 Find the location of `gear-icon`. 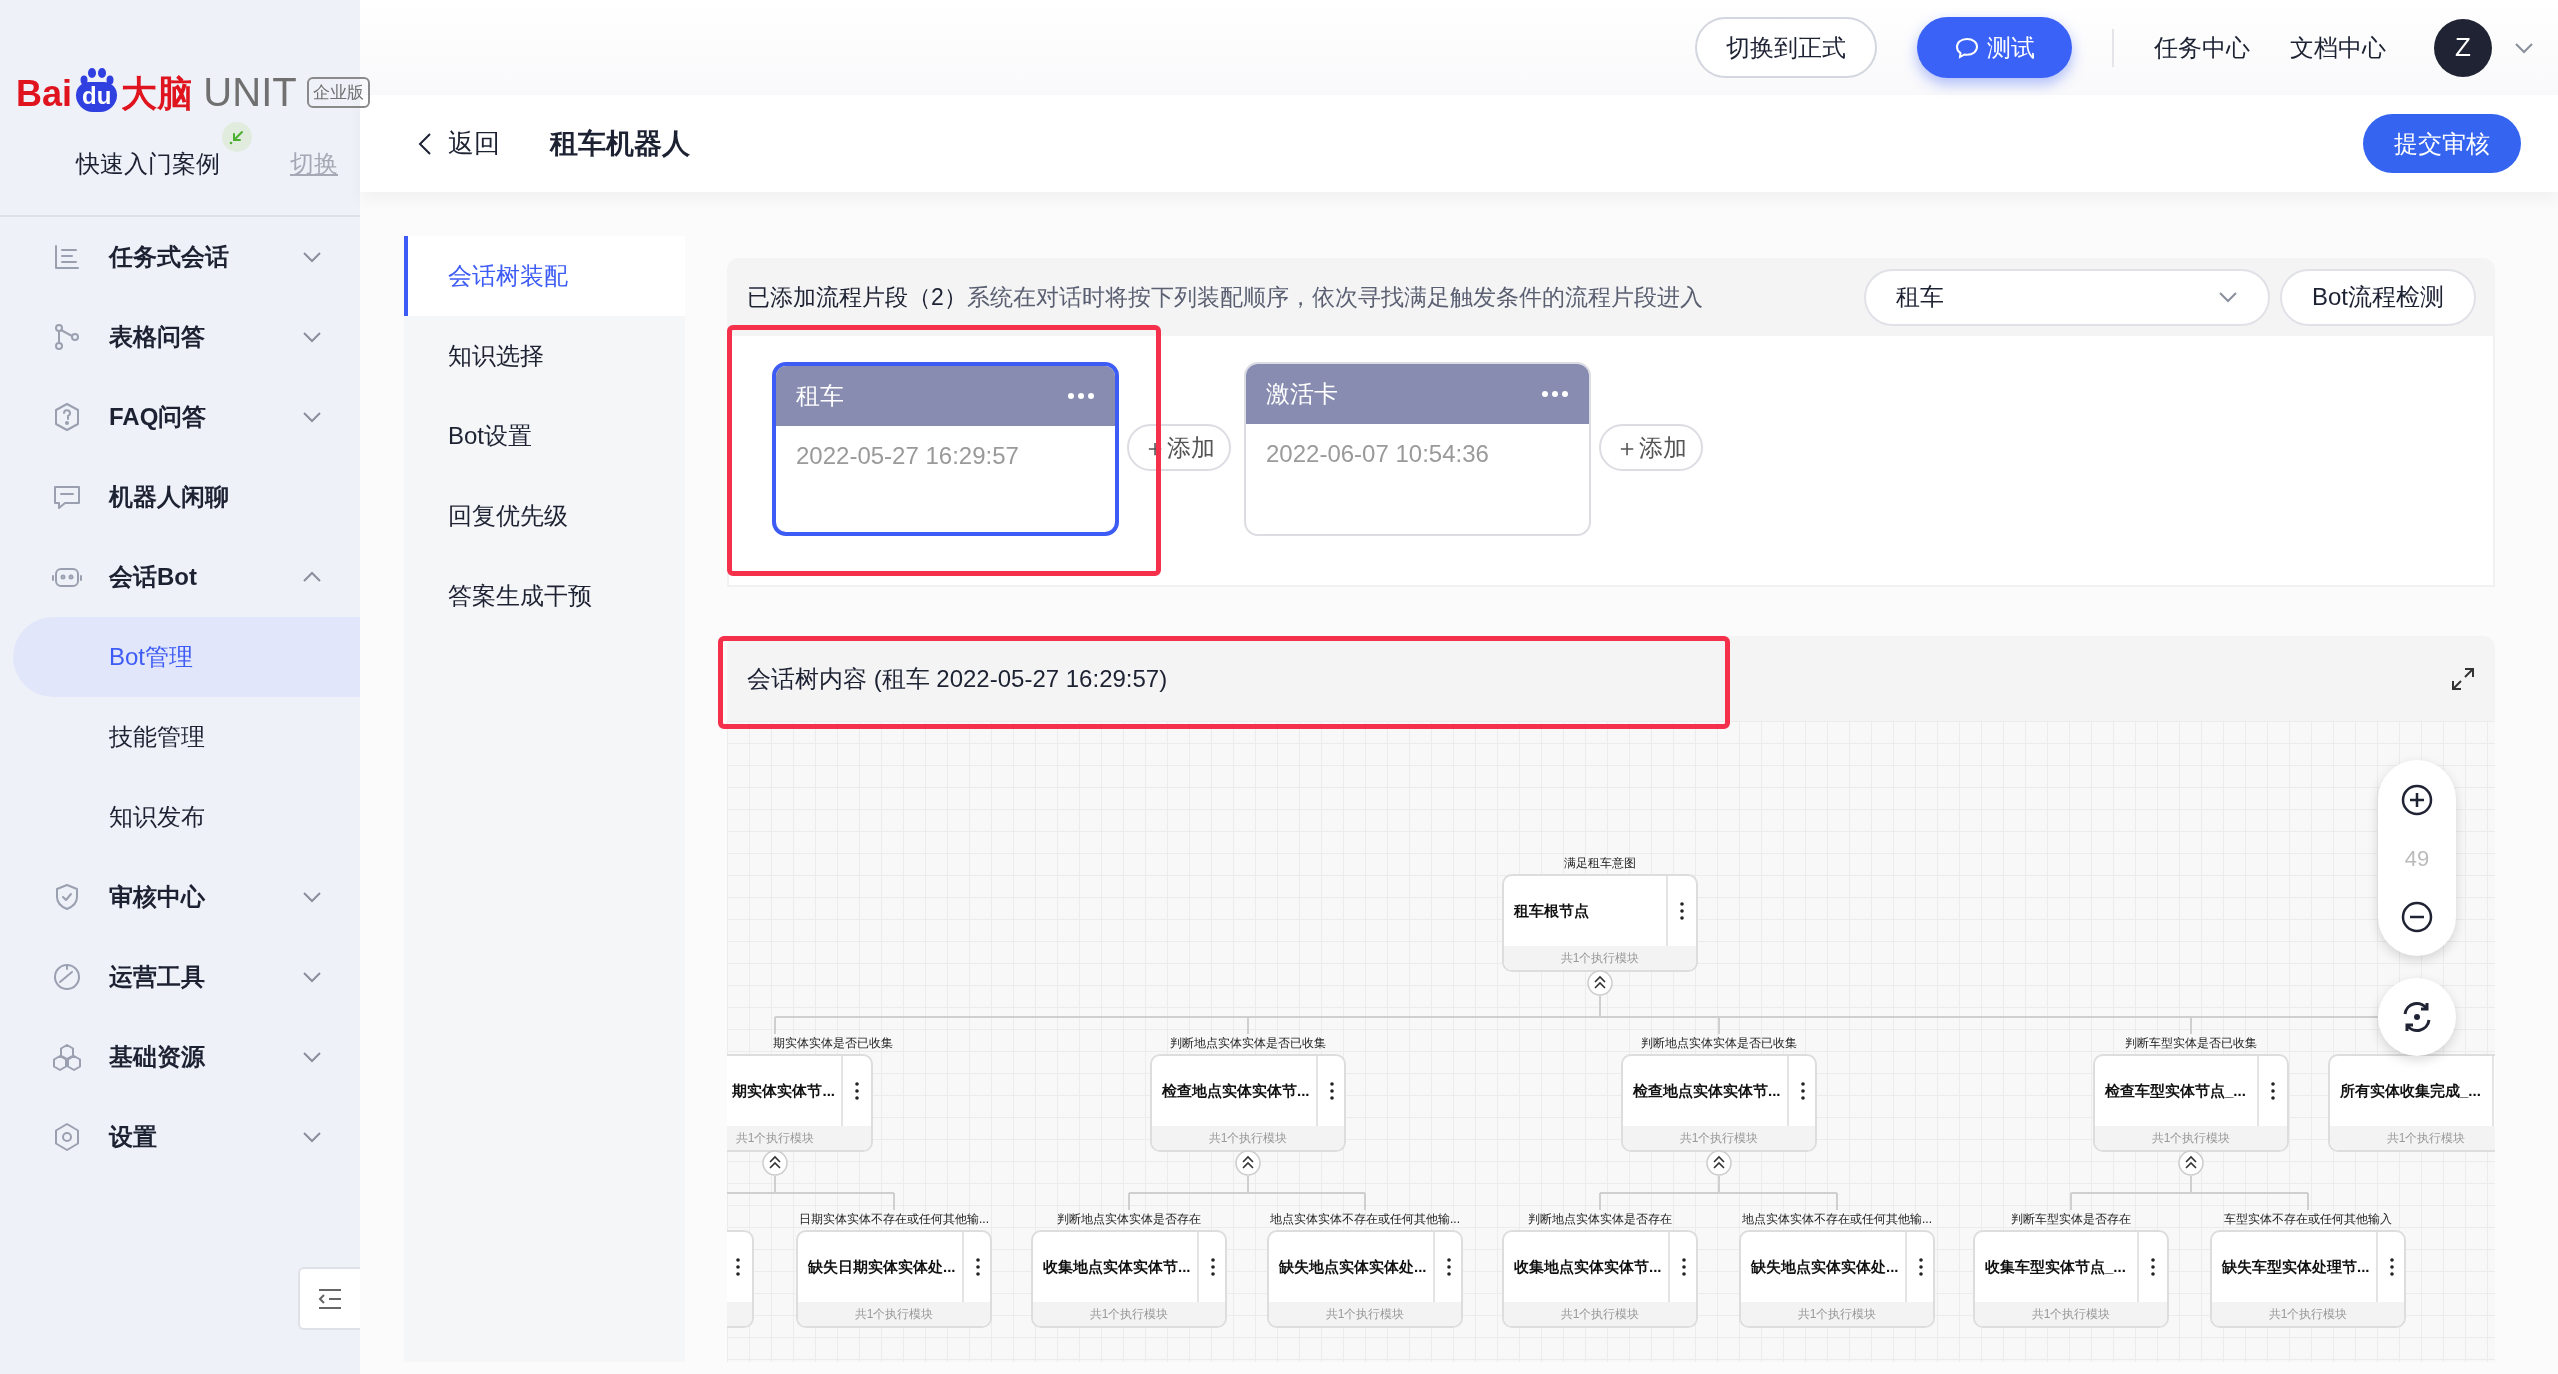

gear-icon is located at coordinates (67, 1137).